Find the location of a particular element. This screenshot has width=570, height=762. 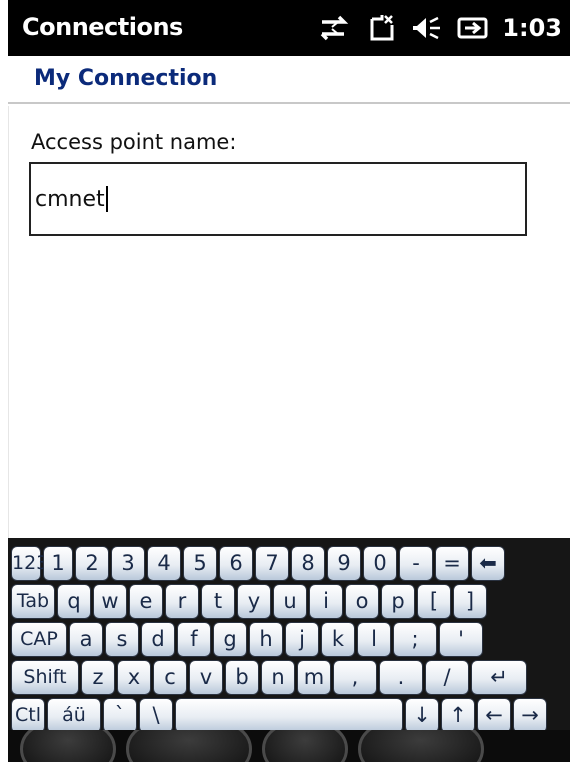

key-apostrophe: ' is located at coordinates (461, 639).